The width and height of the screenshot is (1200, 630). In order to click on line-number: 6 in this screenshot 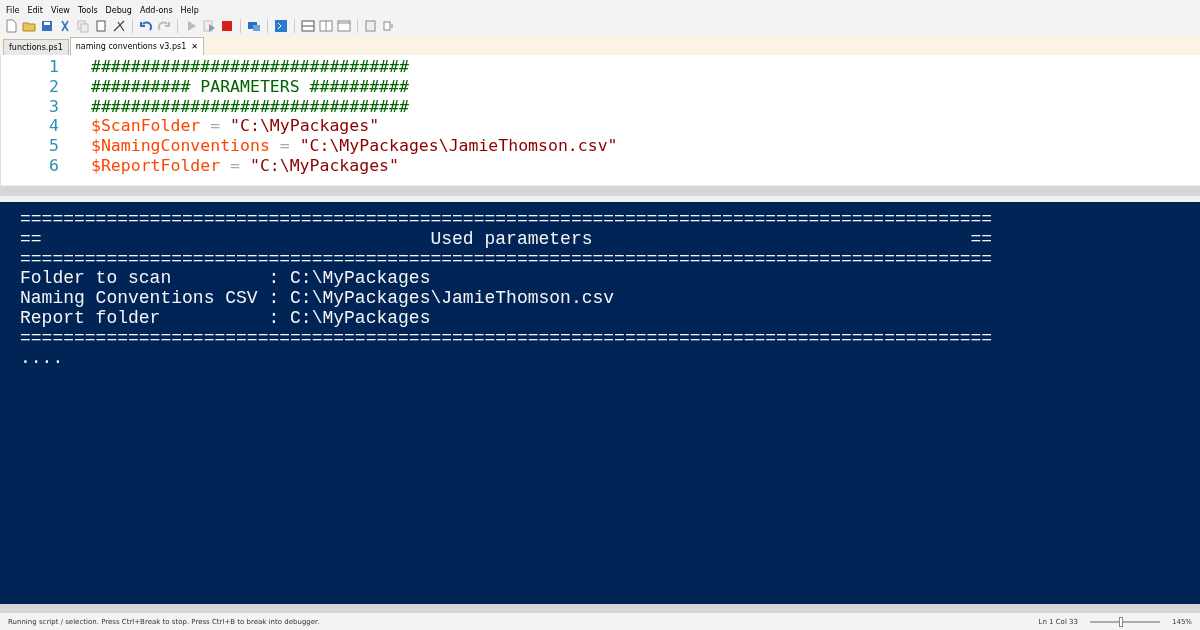, I will do `click(54, 166)`.